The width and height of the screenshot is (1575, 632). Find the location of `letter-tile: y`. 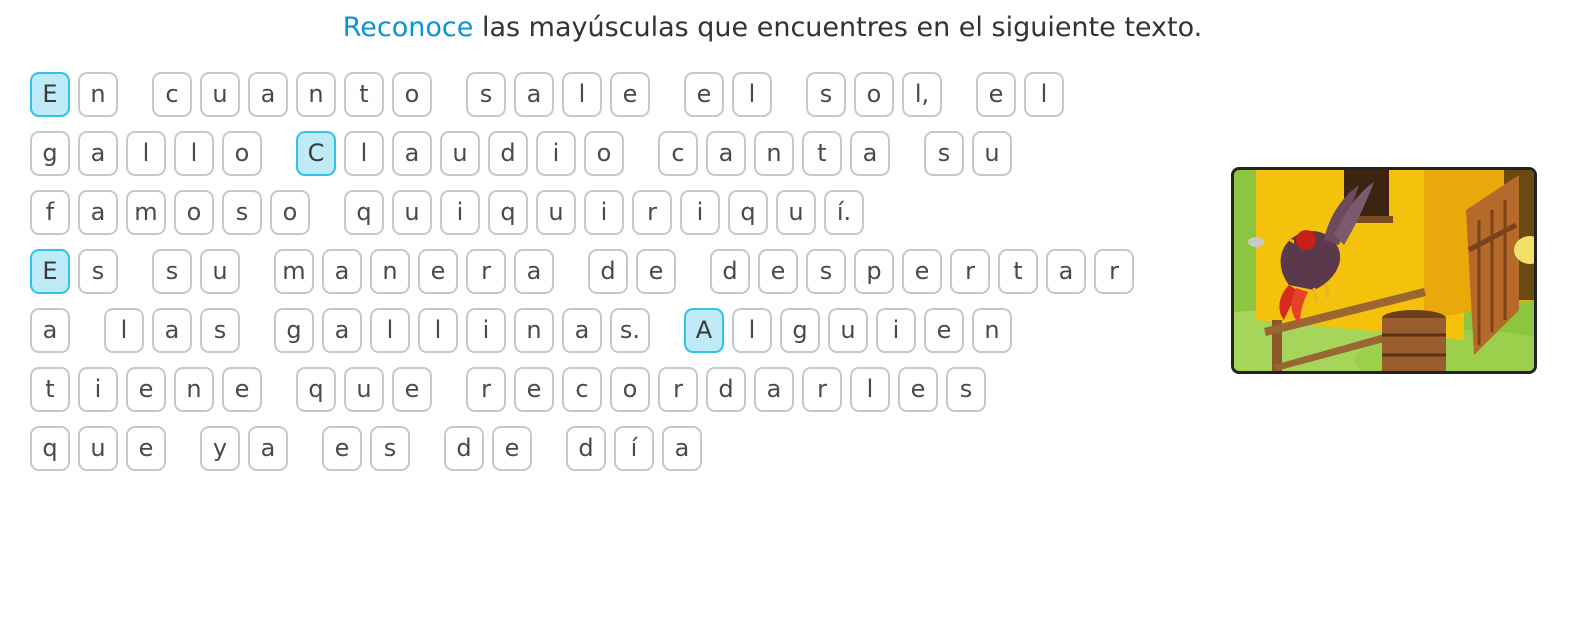

letter-tile: y is located at coordinates (220, 448).